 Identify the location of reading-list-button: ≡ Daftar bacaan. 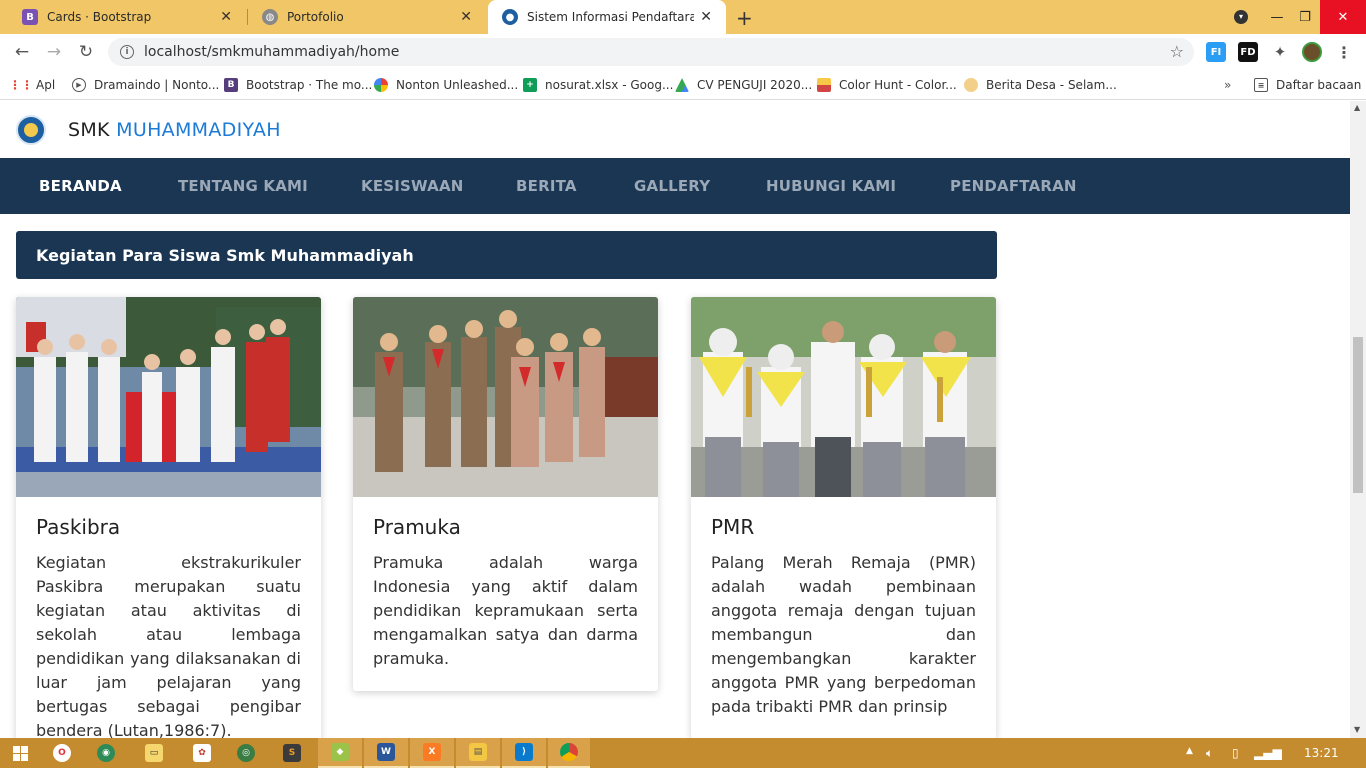
(1307, 85).